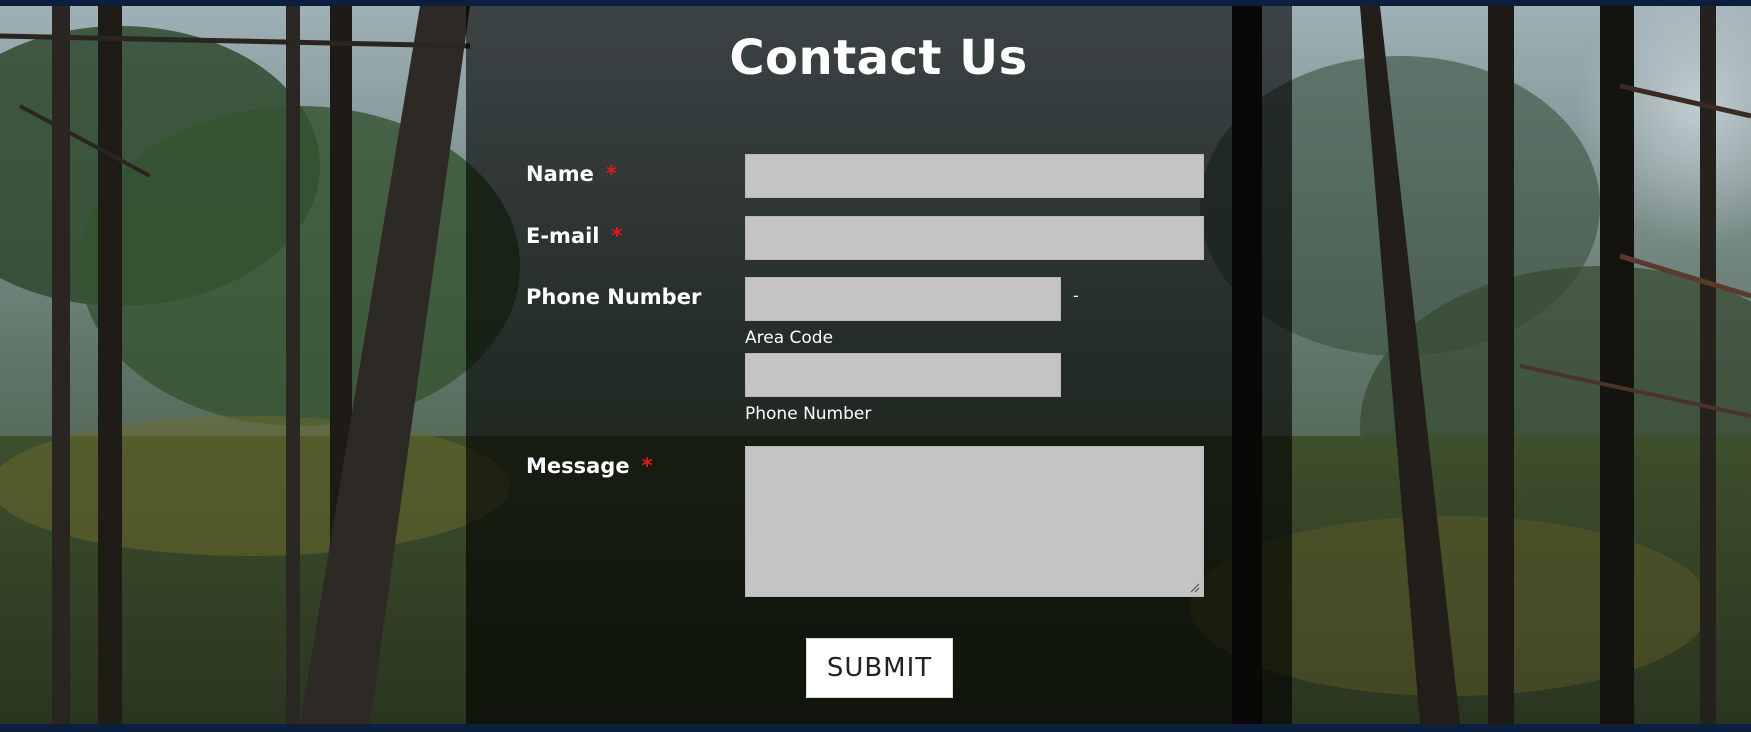 This screenshot has width=1751, height=732. I want to click on email-input, so click(974, 238).